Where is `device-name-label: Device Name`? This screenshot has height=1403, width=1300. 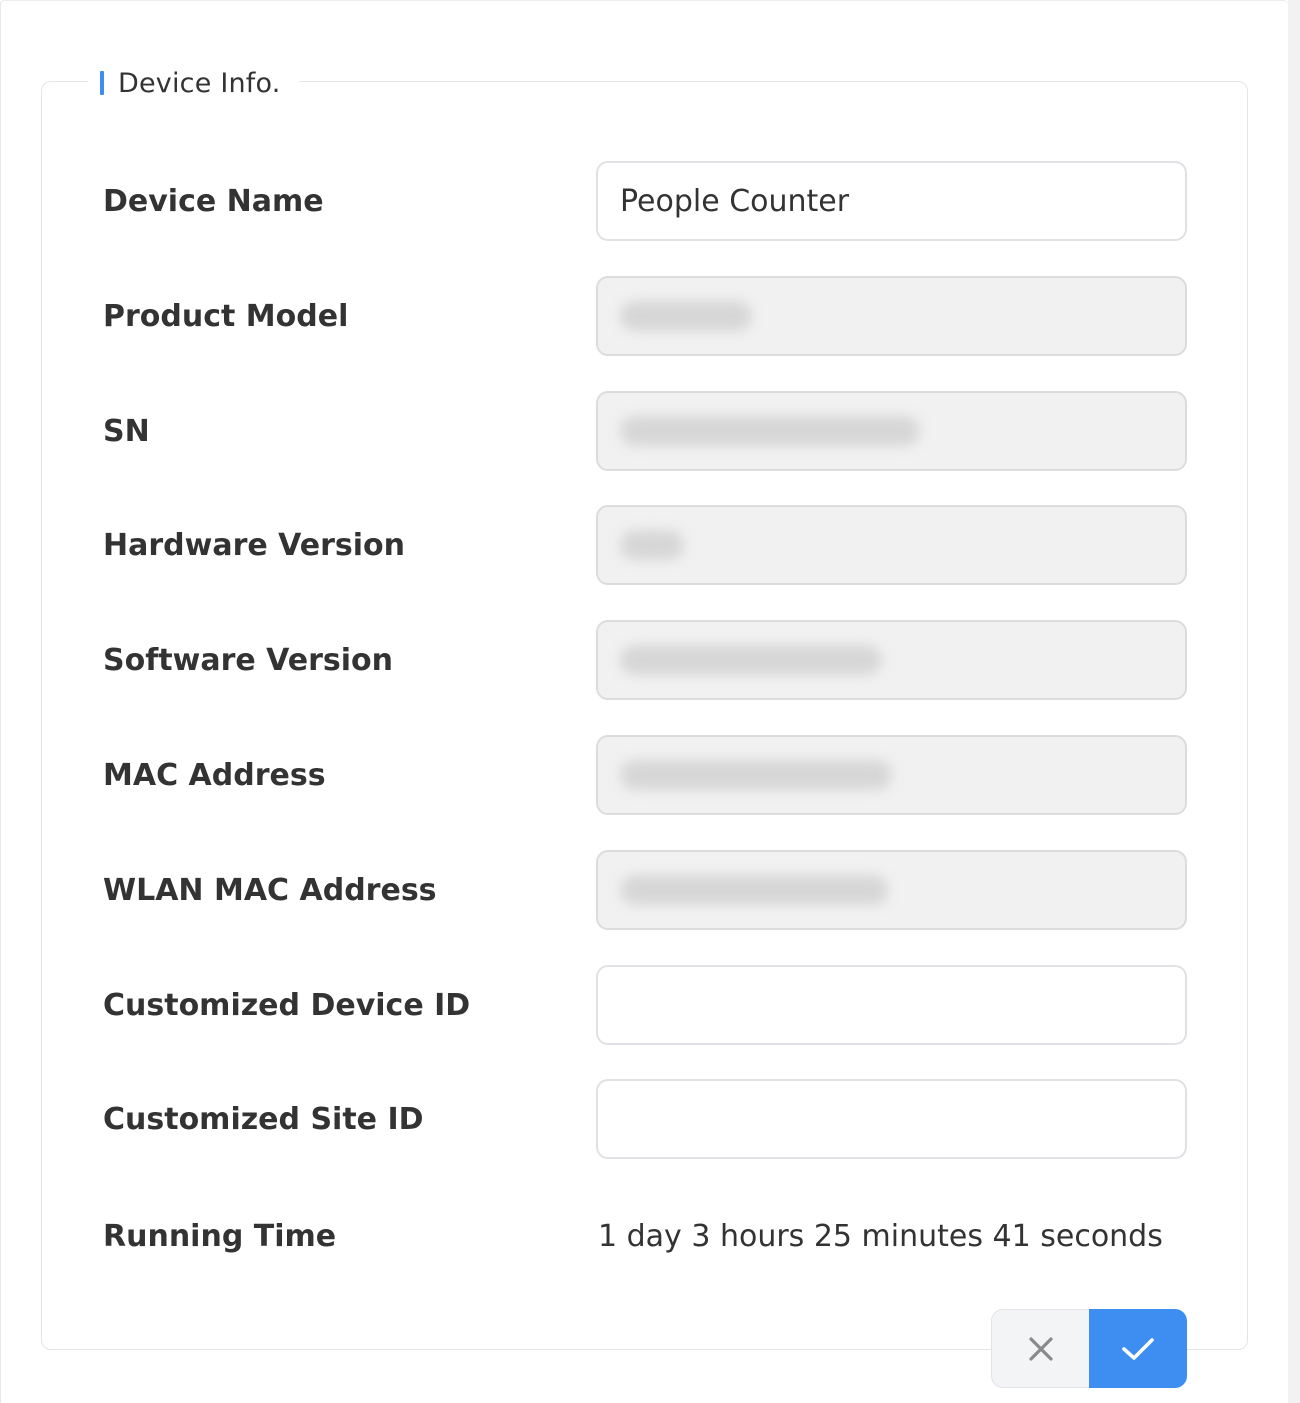 device-name-label: Device Name is located at coordinates (213, 201).